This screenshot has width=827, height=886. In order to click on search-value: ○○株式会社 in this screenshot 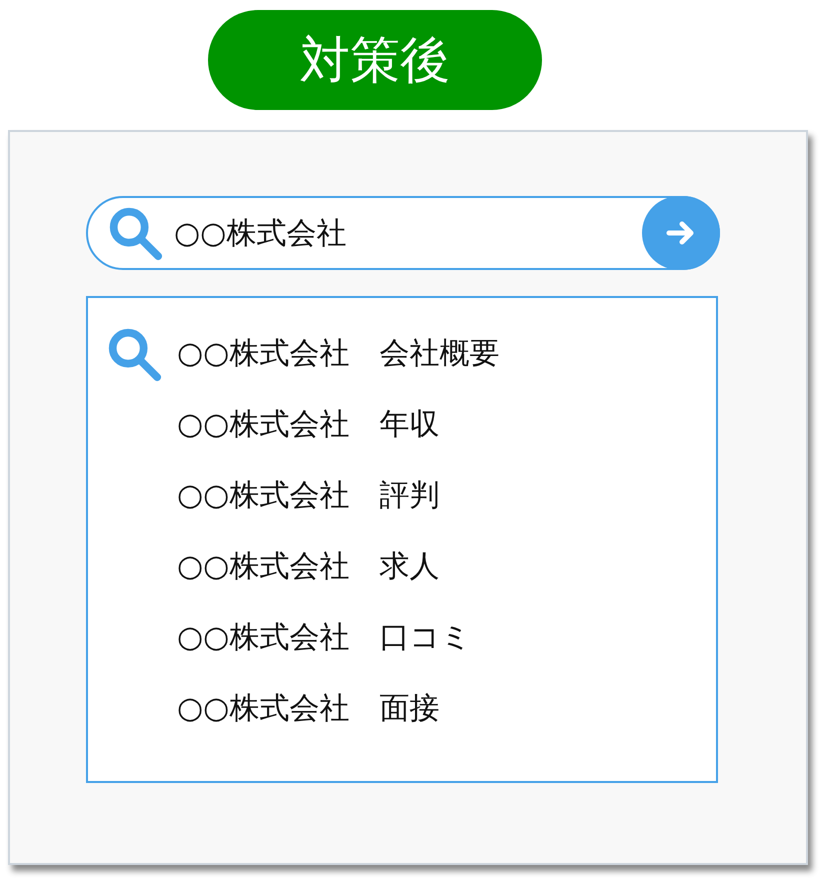, I will do `click(261, 233)`.